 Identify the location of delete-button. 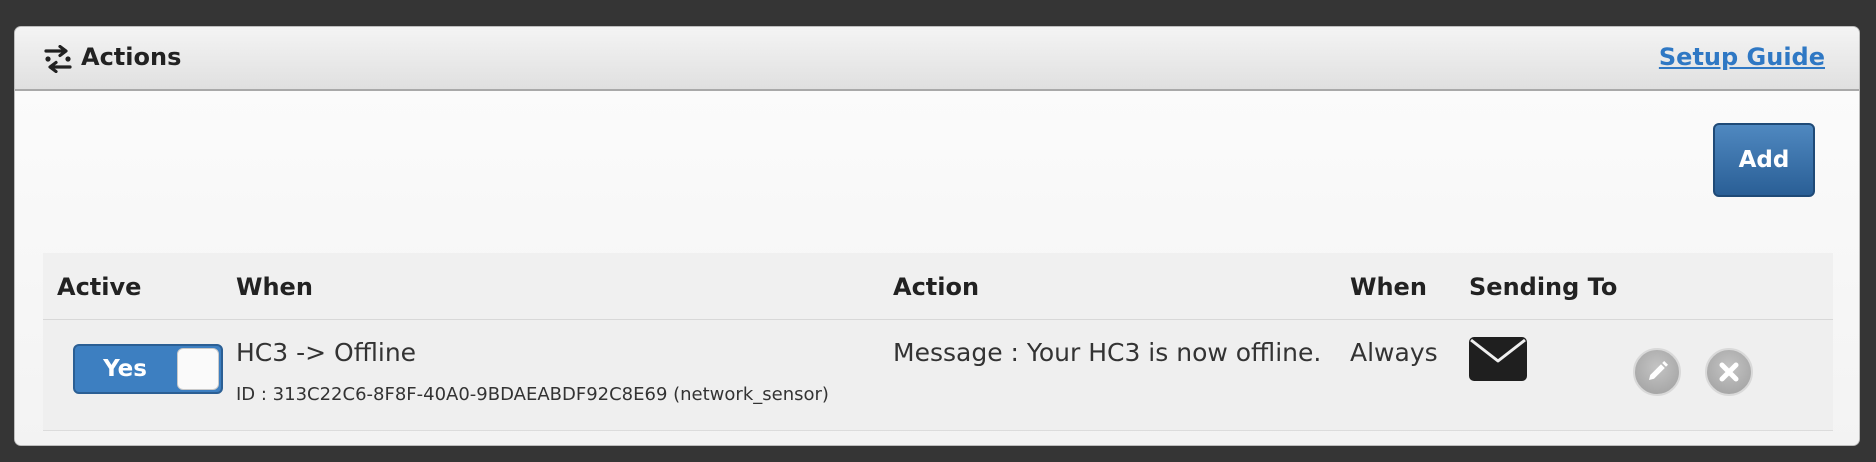
(1729, 372).